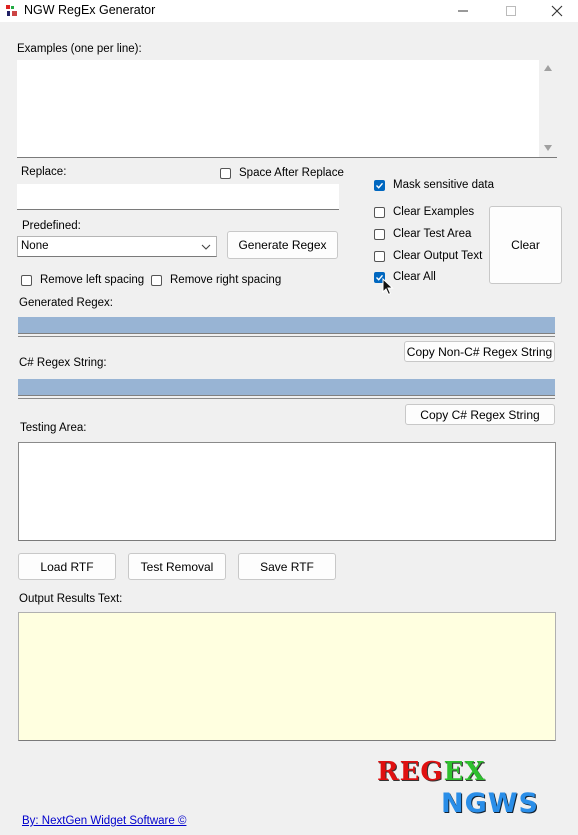 This screenshot has width=578, height=835. I want to click on logo-reg: REG, so click(410, 772).